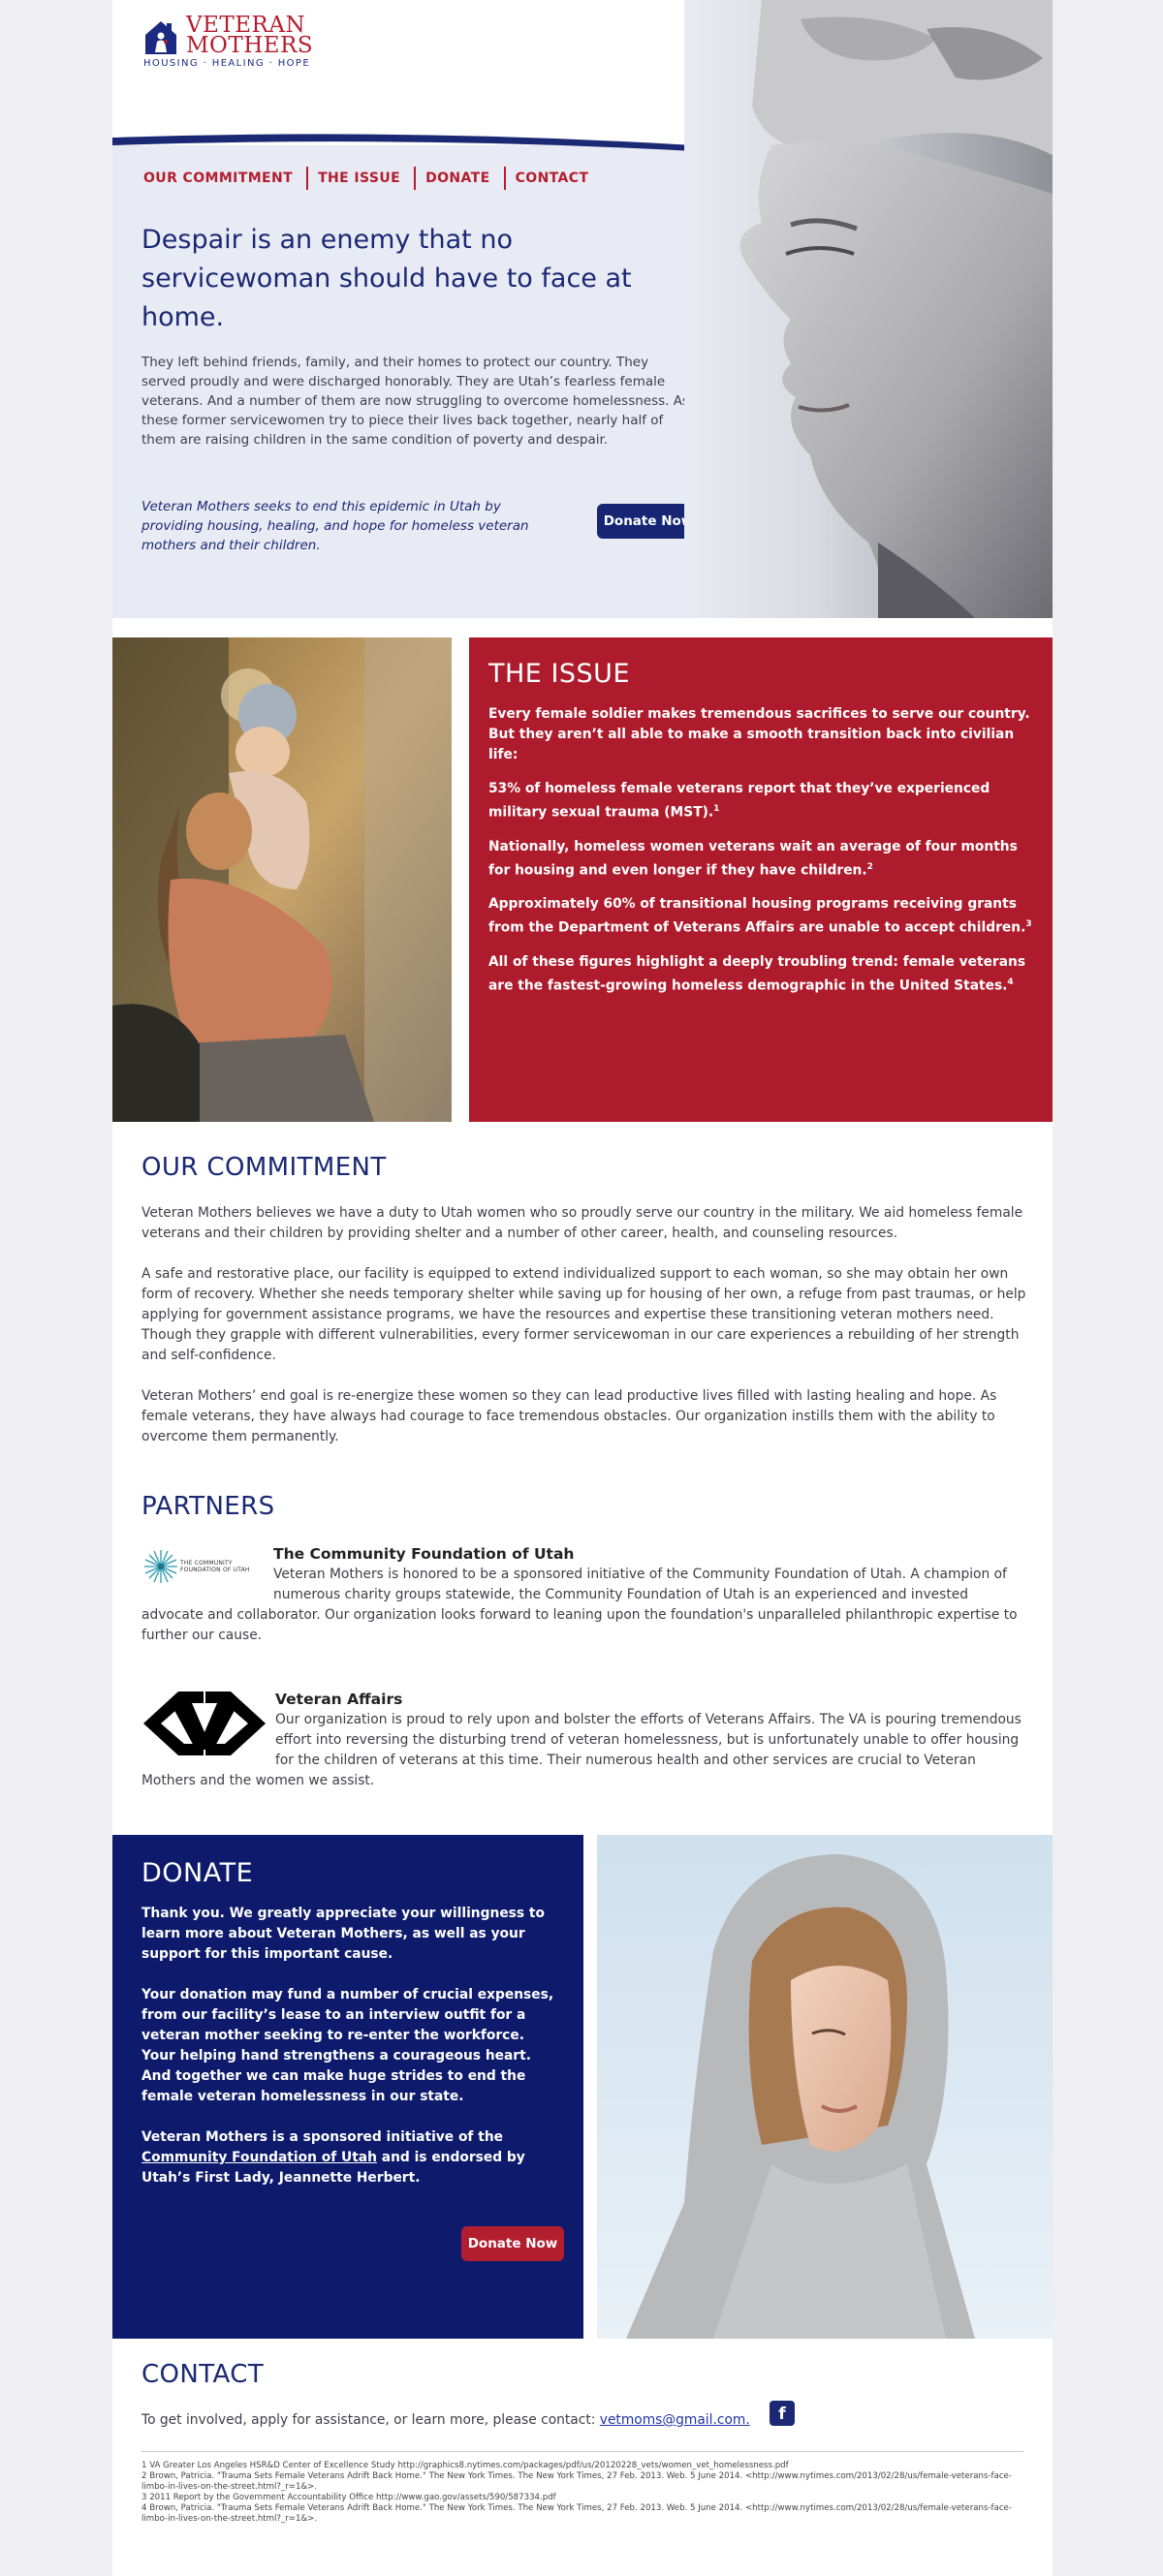  What do you see at coordinates (554, 178) in the screenshot?
I see `nav-item-contact: CONTACT` at bounding box center [554, 178].